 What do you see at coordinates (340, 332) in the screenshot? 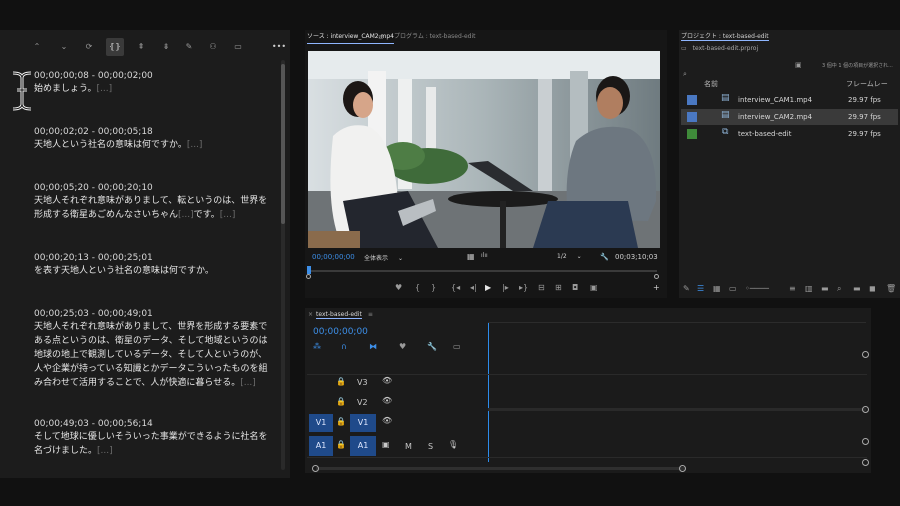
I see `timeline-timecode: 00;00;00;00` at bounding box center [340, 332].